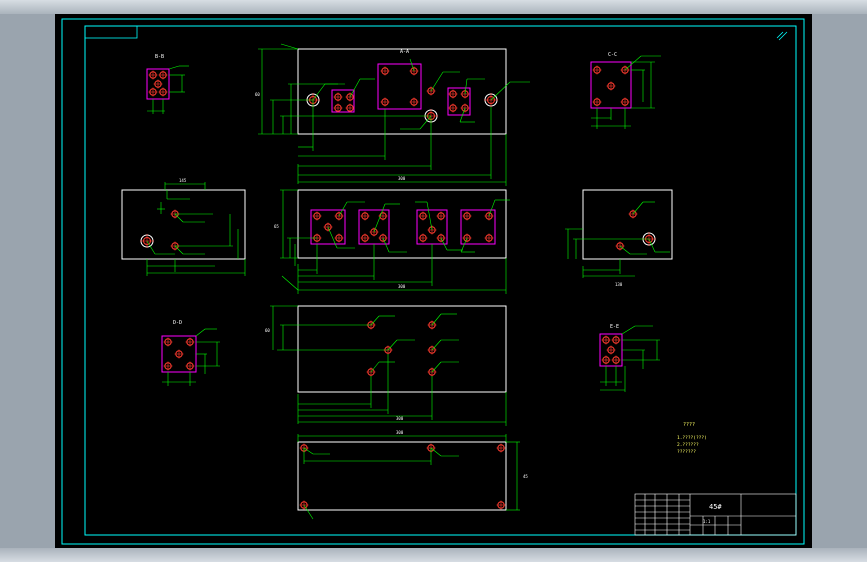 This screenshot has height=562, width=867. I want to click on notes-line-1: 1.????(???), so click(692, 438).